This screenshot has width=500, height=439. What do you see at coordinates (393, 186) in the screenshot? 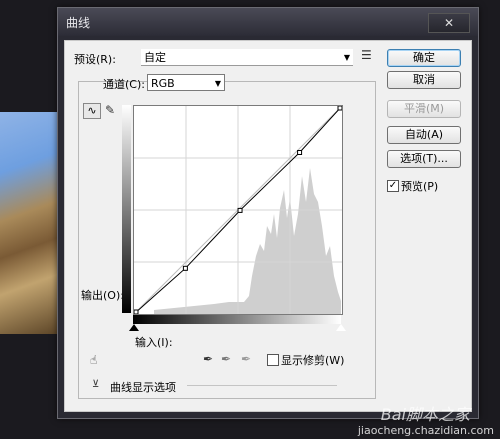
I see `preview-checkbox: ✓` at bounding box center [393, 186].